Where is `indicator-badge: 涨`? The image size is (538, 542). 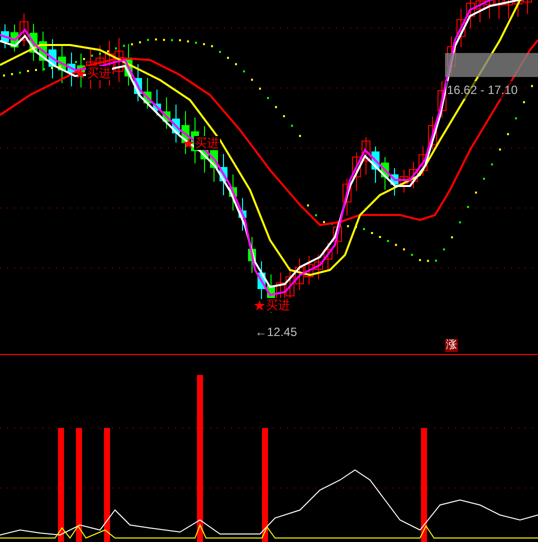 indicator-badge: 涨 is located at coordinates (451, 345).